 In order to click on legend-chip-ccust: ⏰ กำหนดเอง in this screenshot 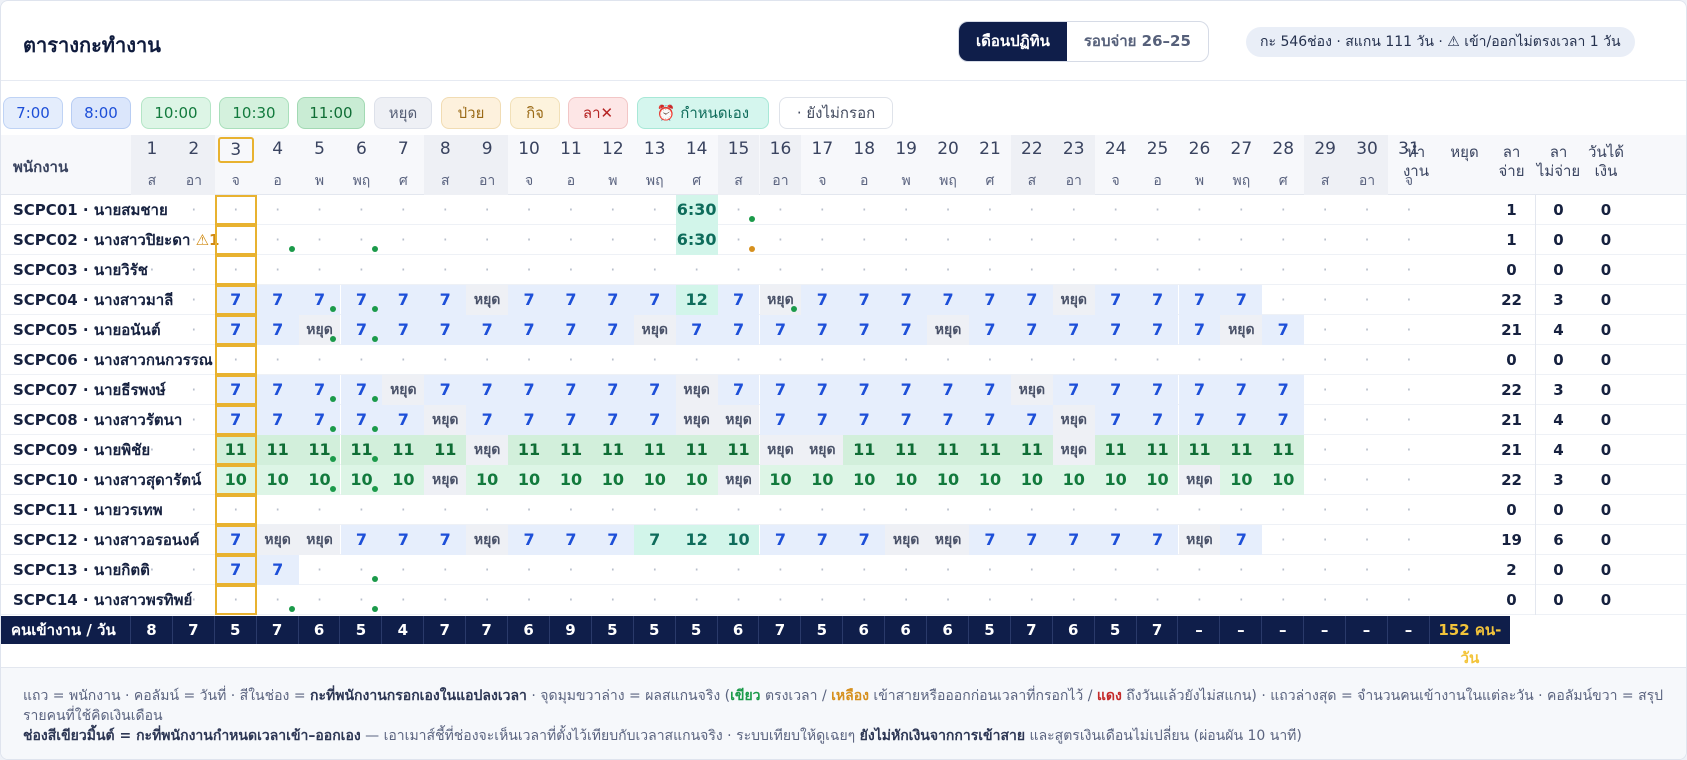, I will do `click(703, 113)`.